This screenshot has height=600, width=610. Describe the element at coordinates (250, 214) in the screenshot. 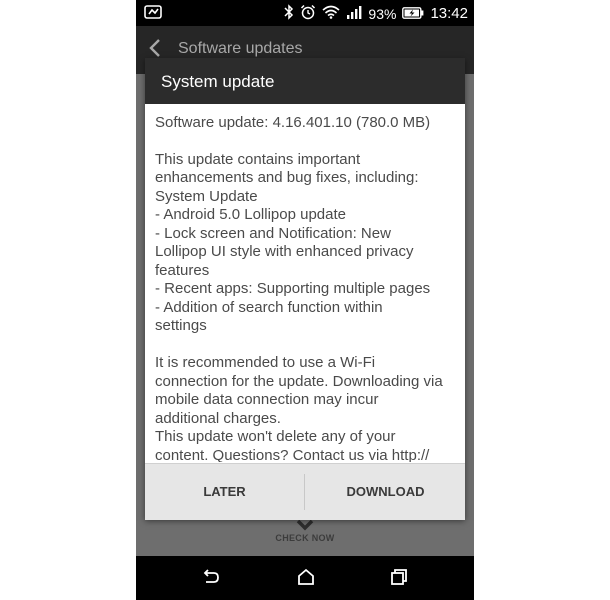

I see `description-line: - Android 5.0 Lollipop update` at that location.